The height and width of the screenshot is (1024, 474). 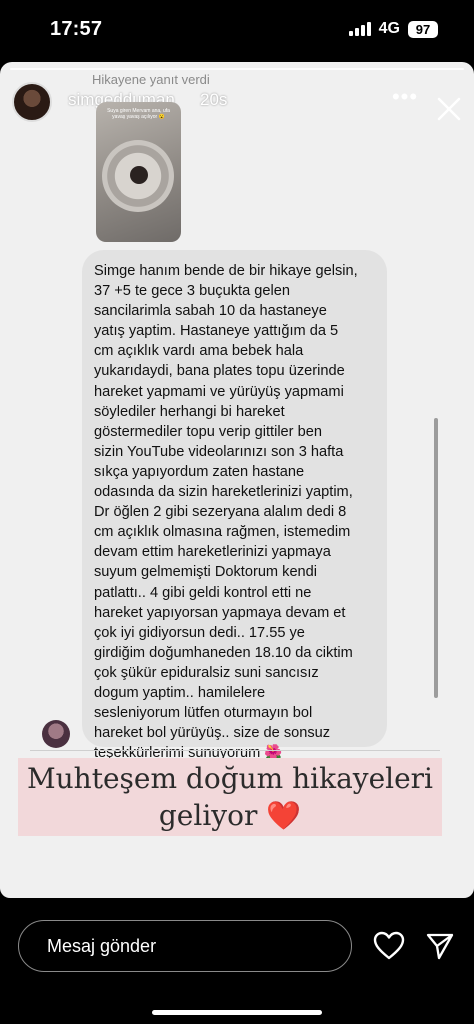 I want to click on status-bar: 17:57 4G 97, so click(x=237, y=31).